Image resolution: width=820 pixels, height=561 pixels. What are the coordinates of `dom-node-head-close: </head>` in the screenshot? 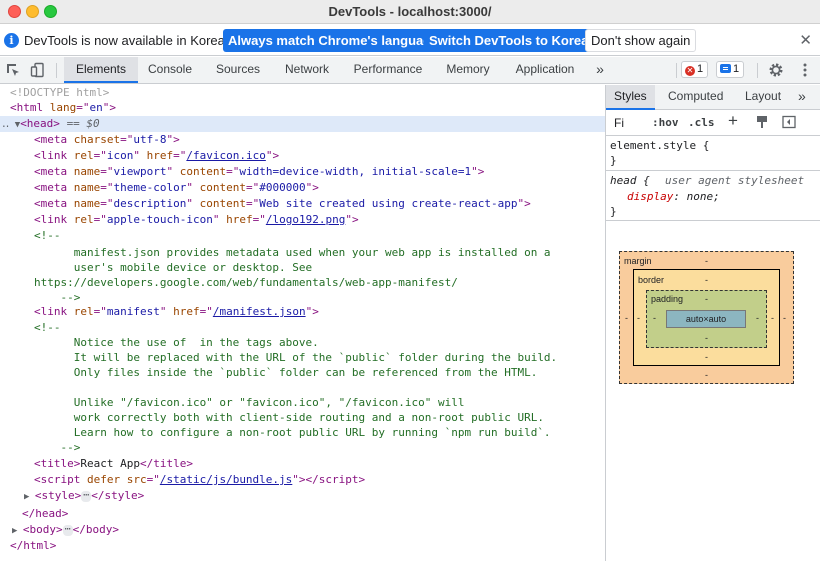 It's located at (302, 514).